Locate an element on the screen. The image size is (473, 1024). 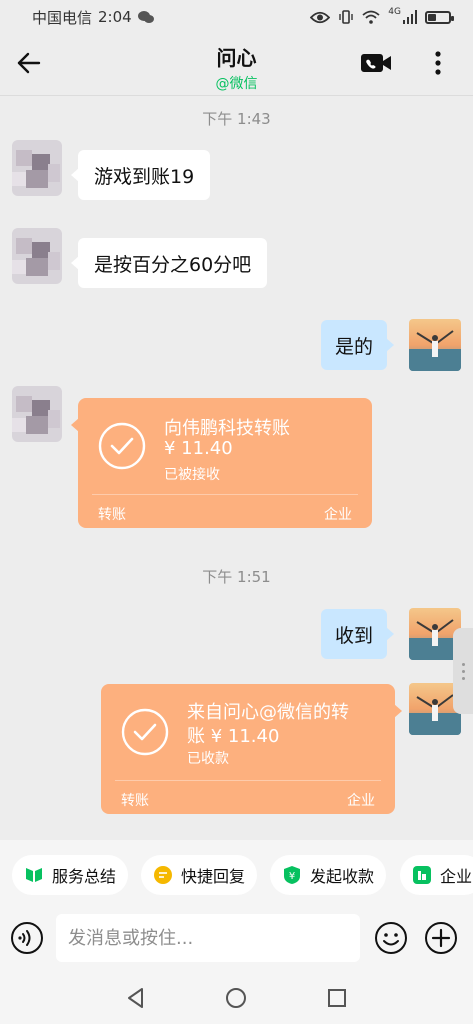
battery-icon is located at coordinates (439, 17).